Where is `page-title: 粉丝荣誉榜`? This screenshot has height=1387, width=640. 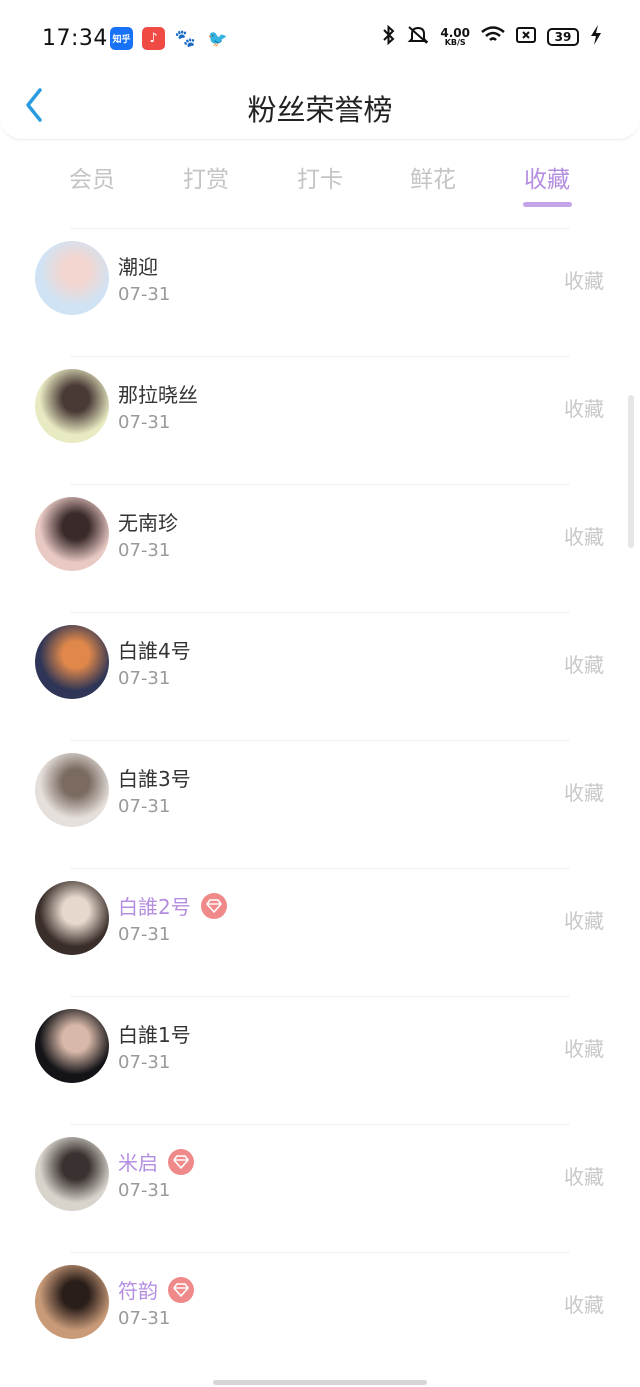
page-title: 粉丝荣誉榜 is located at coordinates (320, 110).